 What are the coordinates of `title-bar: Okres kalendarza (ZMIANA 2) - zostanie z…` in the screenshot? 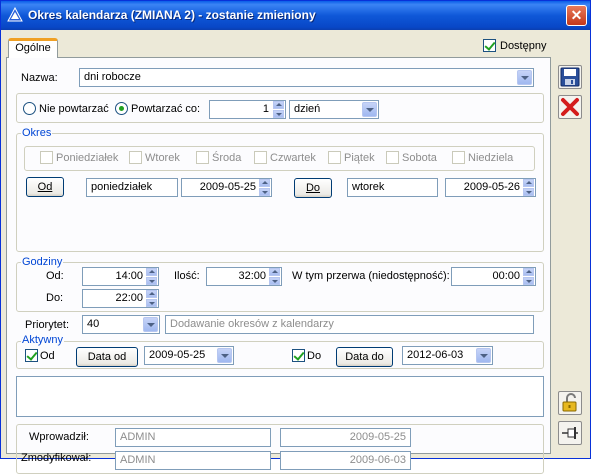 It's located at (295, 15).